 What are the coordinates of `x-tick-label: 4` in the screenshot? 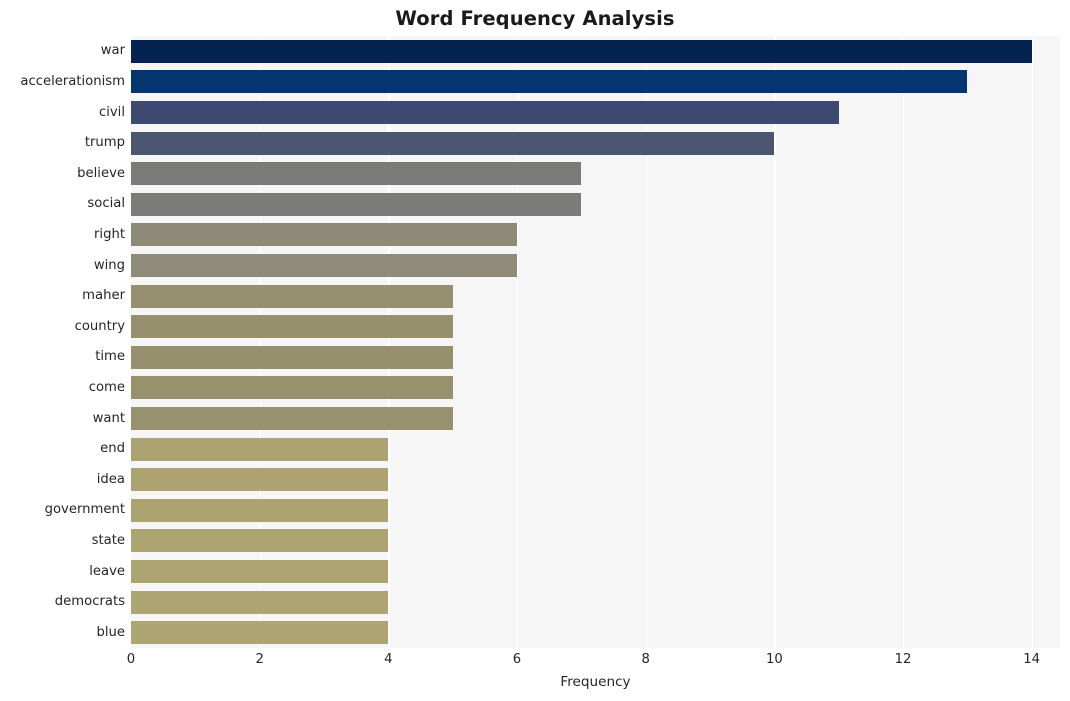 It's located at (388, 659).